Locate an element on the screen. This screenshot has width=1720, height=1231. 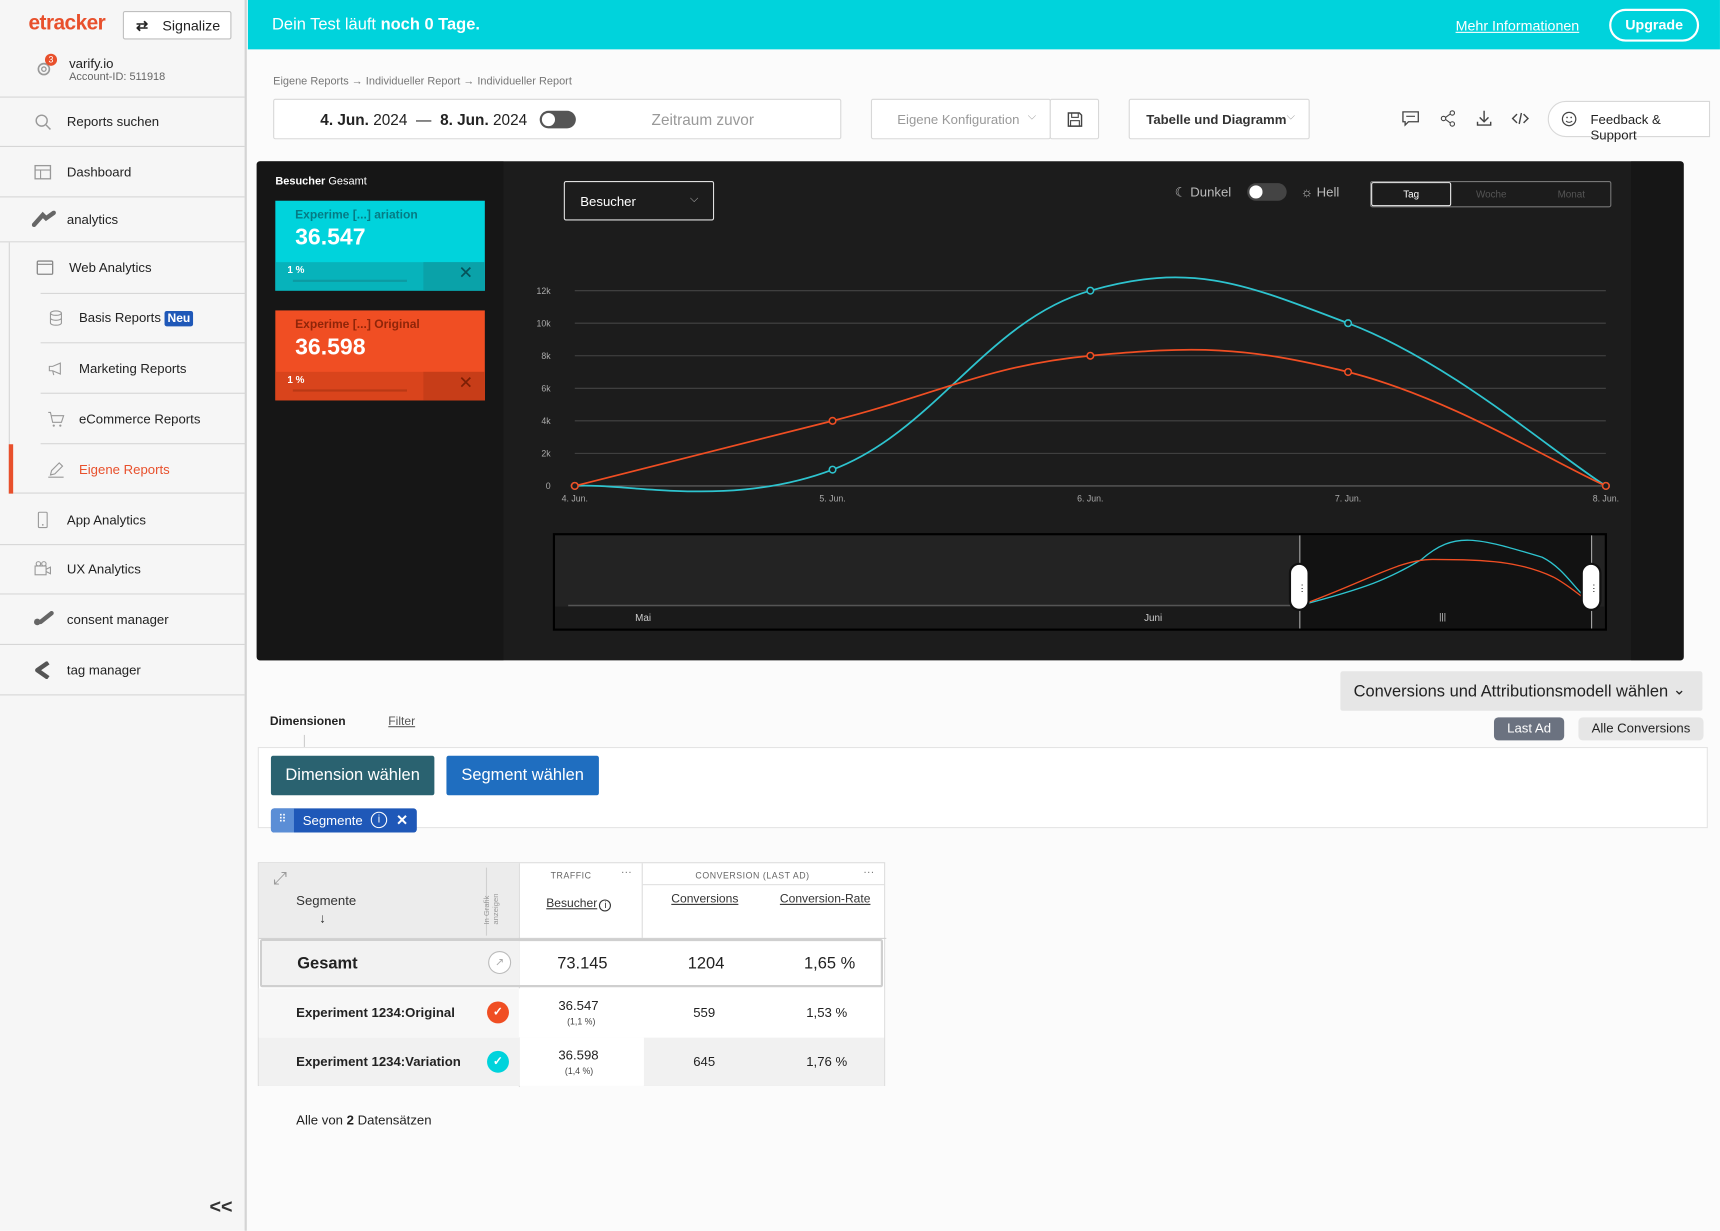
cart-icon is located at coordinates (56, 419).